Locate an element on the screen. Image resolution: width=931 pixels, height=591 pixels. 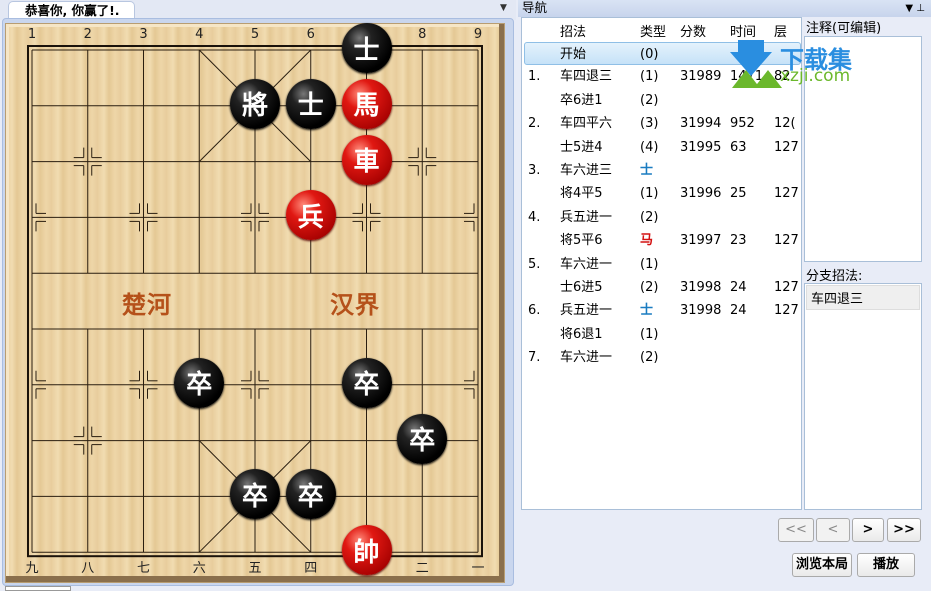
move-notation: 车六进三 is located at coordinates (586, 170).